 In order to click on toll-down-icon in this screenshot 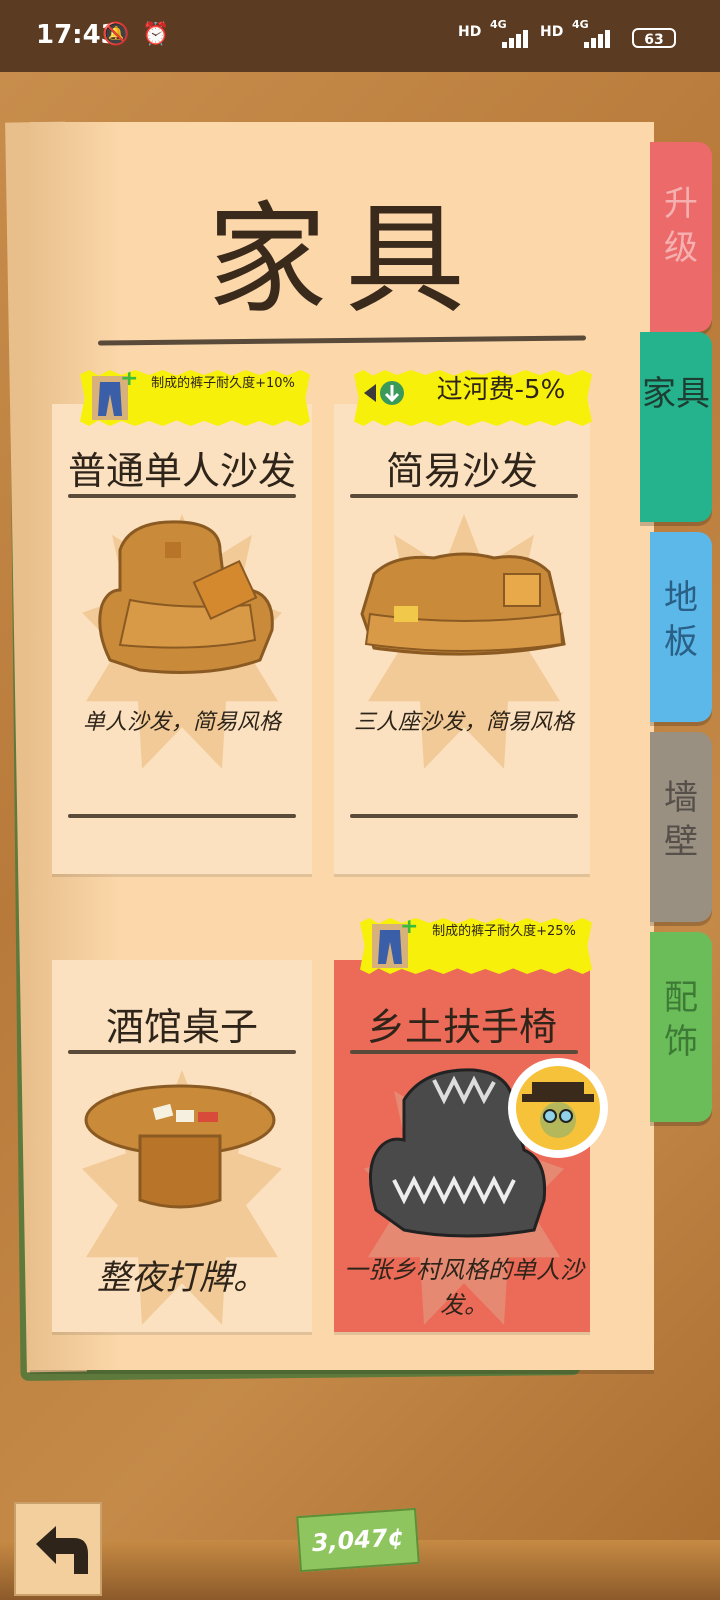, I will do `click(384, 393)`.